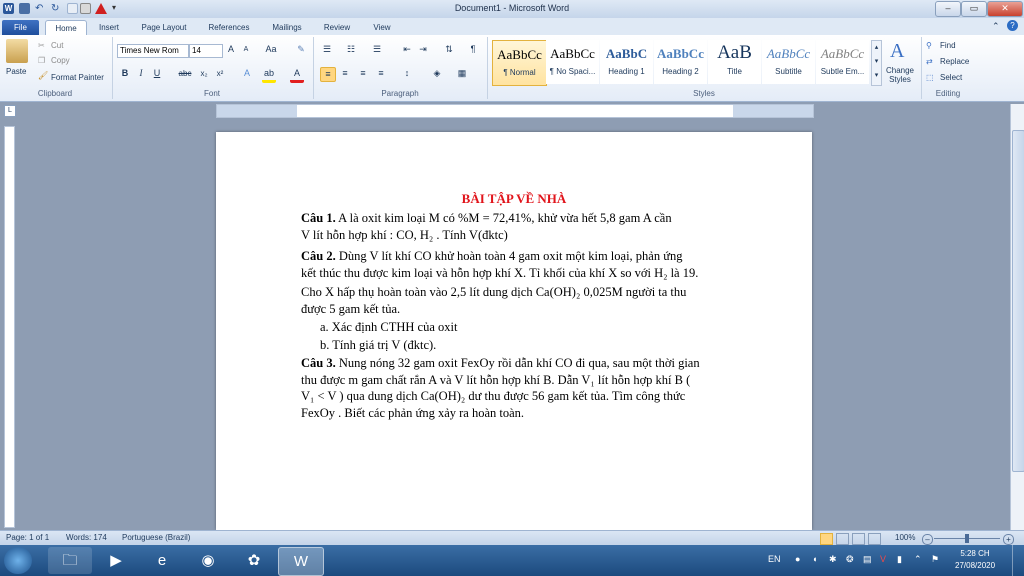  What do you see at coordinates (116, 560) in the screenshot?
I see `media-player-icon: ▶` at bounding box center [116, 560].